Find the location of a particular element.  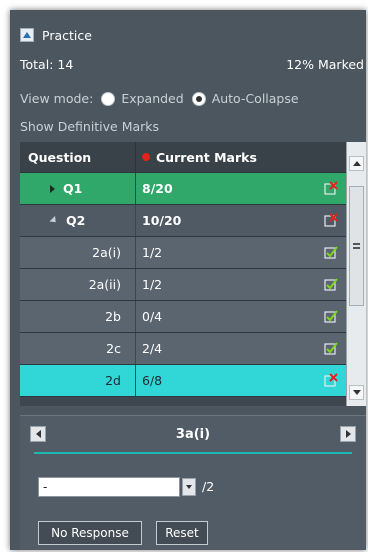

collapse-icon is located at coordinates (27, 35).